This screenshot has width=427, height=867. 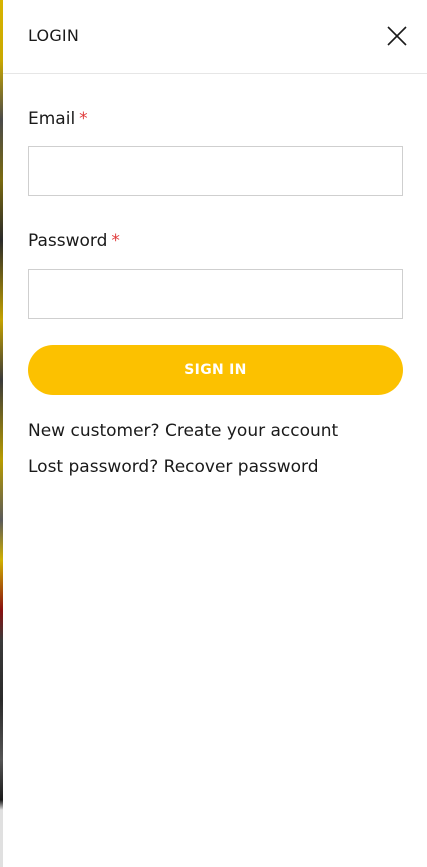 I want to click on email-required-mark: *, so click(x=83, y=119).